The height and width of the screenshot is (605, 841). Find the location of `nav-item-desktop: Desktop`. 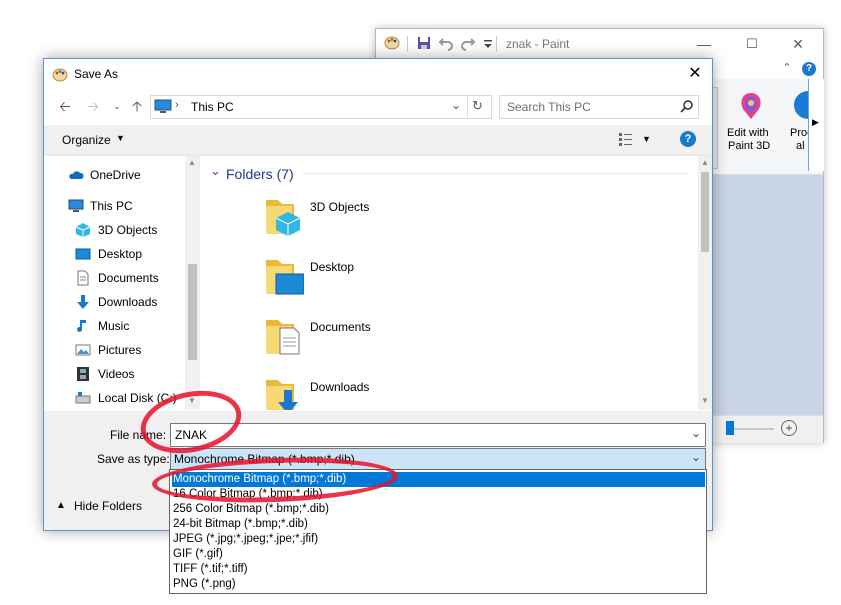

nav-item-desktop: Desktop is located at coordinates (122, 254).